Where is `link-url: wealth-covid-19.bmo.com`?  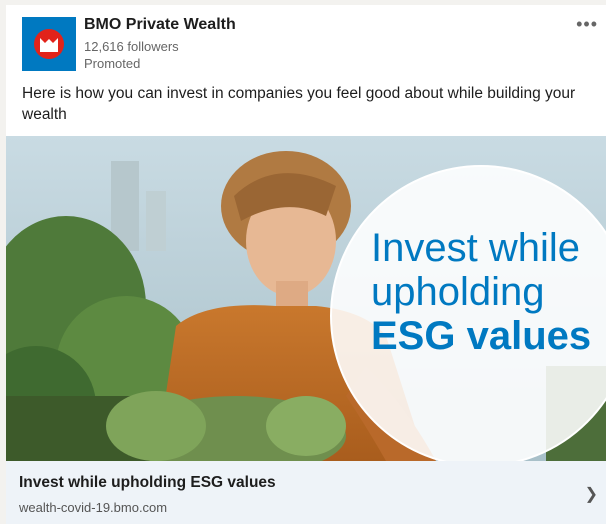
link-url: wealth-covid-19.bmo.com is located at coordinates (93, 507).